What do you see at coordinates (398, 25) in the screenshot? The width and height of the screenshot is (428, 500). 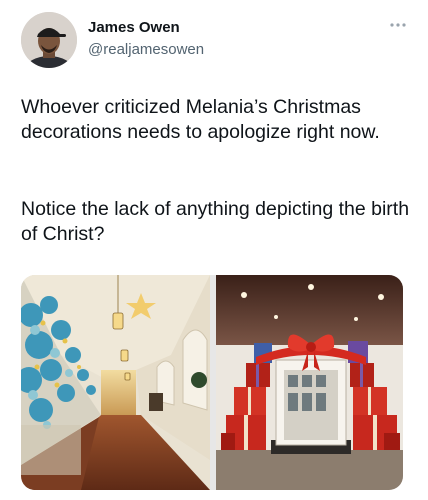 I see `ellipsis-icon` at bounding box center [398, 25].